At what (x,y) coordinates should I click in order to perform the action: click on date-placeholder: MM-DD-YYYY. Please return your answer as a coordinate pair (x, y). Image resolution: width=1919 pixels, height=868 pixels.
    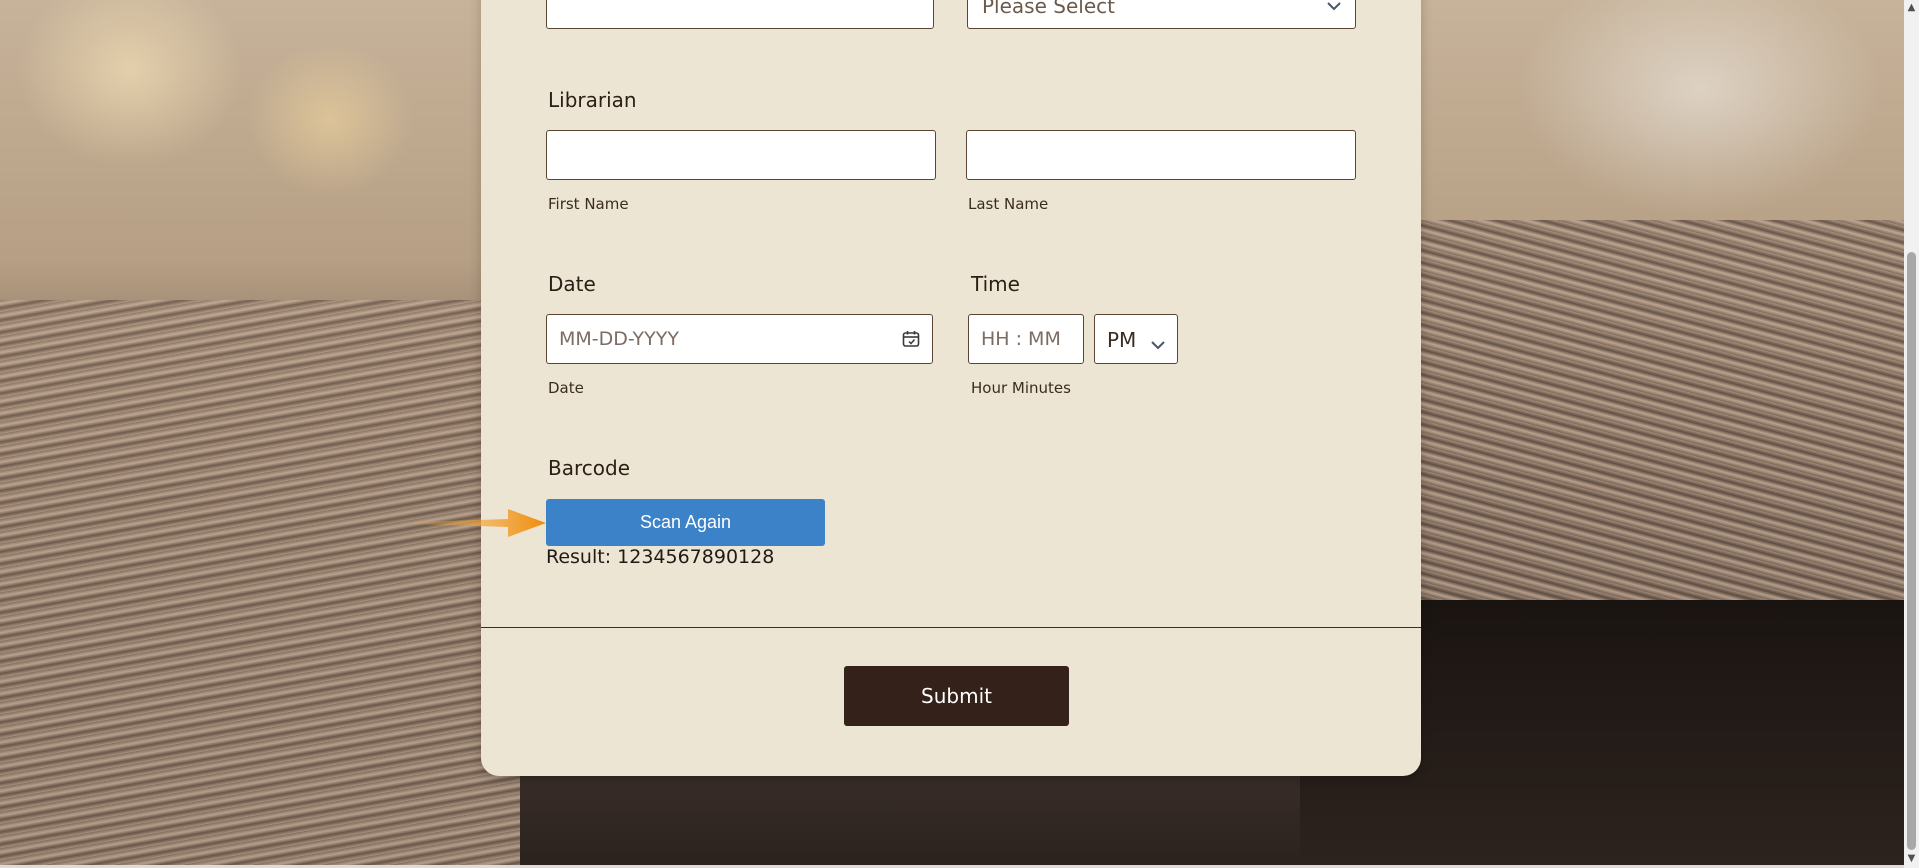
    Looking at the image, I should click on (619, 339).